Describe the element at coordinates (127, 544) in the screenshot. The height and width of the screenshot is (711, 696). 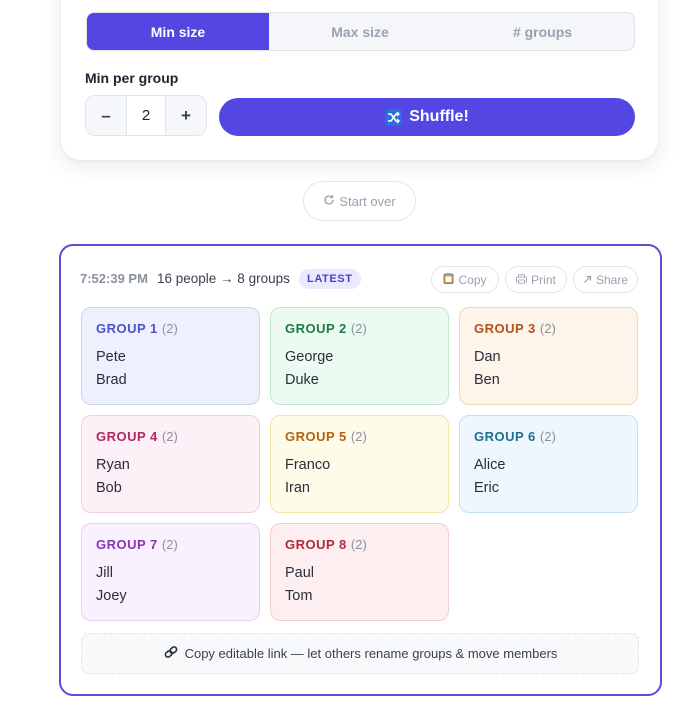
I see `group-title: GROUP 7` at that location.